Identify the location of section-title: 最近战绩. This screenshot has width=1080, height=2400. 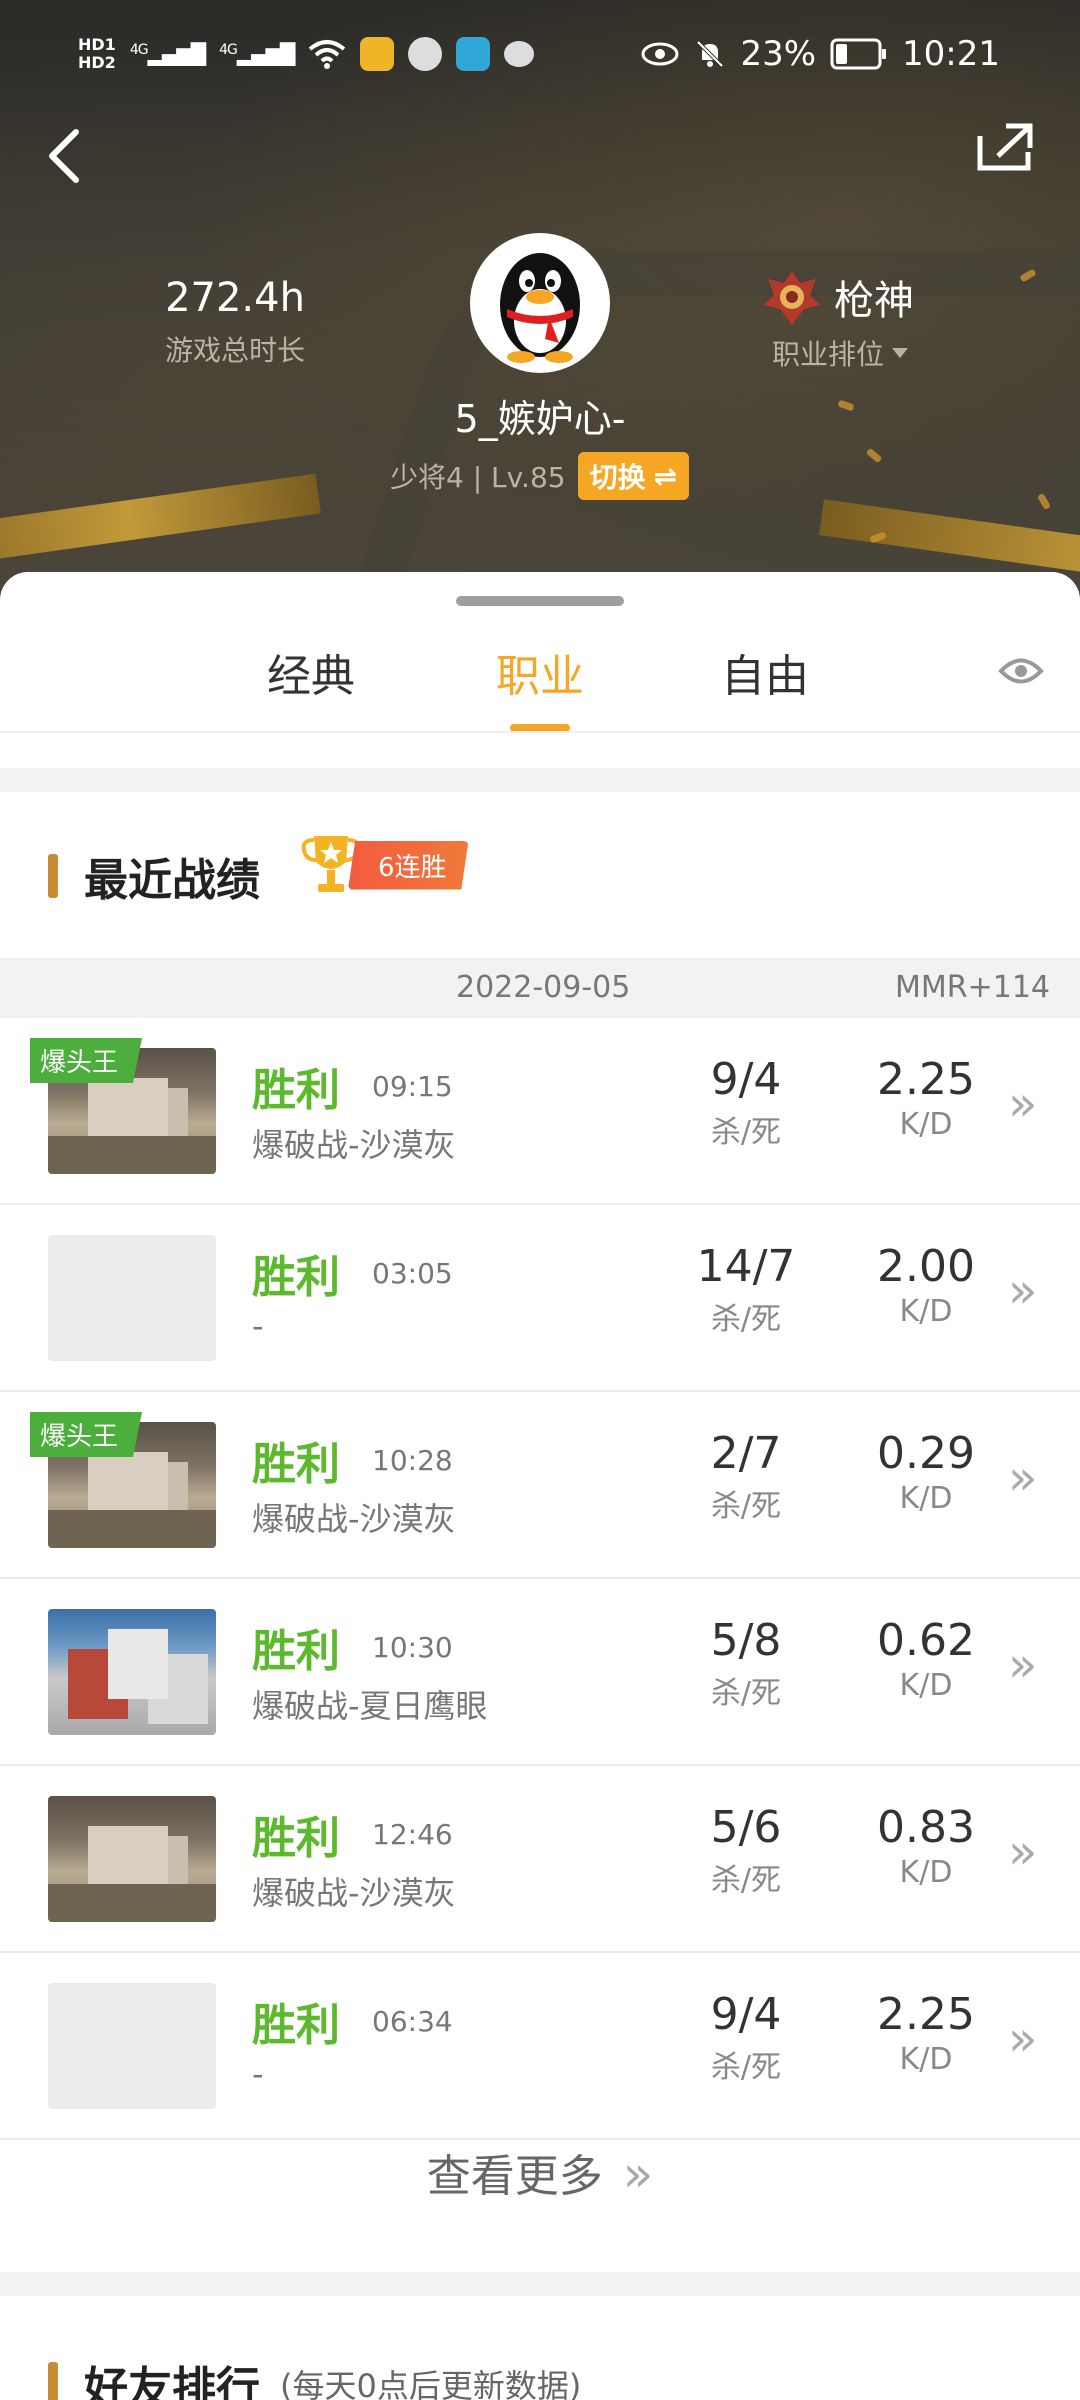
(172, 880).